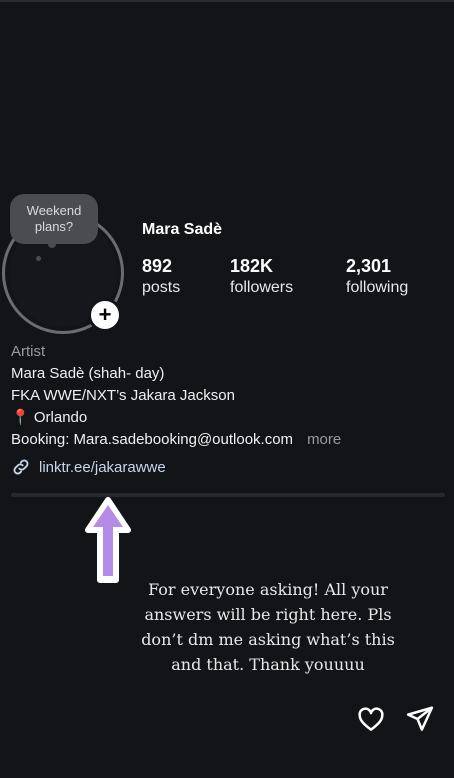 The image size is (454, 778). What do you see at coordinates (60, 417) in the screenshot?
I see `bio-location-text: Orlando` at bounding box center [60, 417].